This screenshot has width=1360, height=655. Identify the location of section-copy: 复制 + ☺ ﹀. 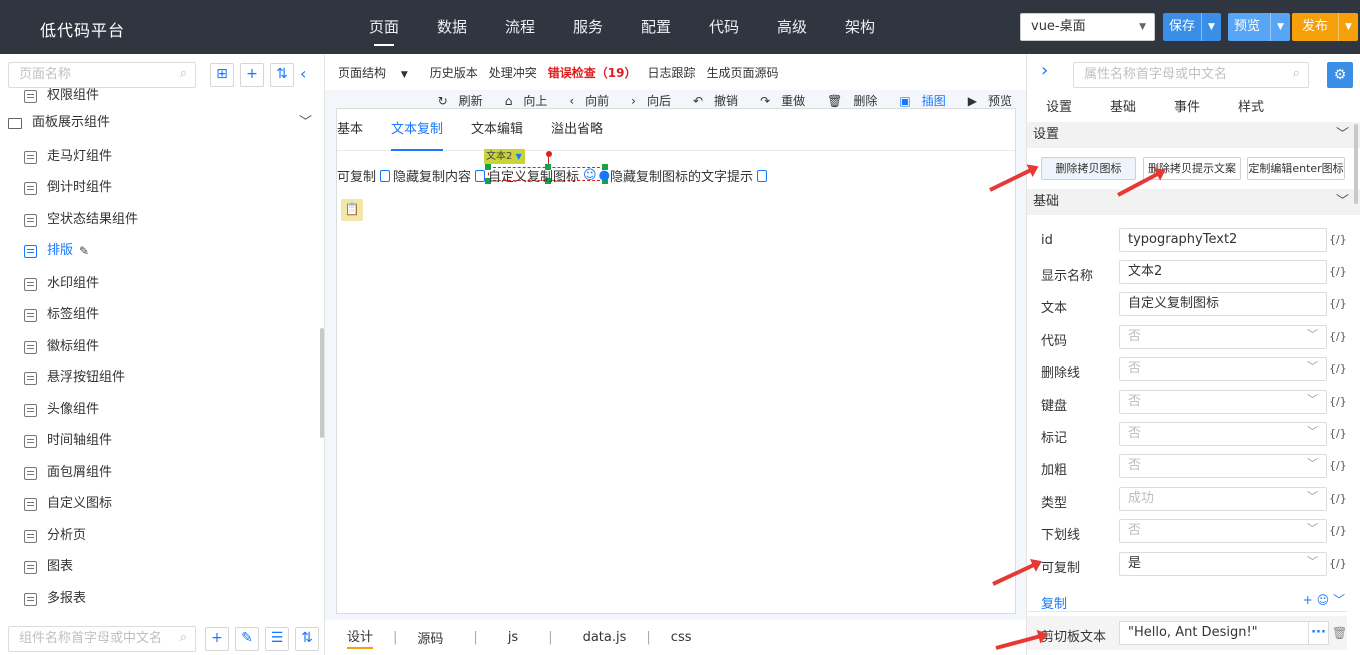
(1187, 600).